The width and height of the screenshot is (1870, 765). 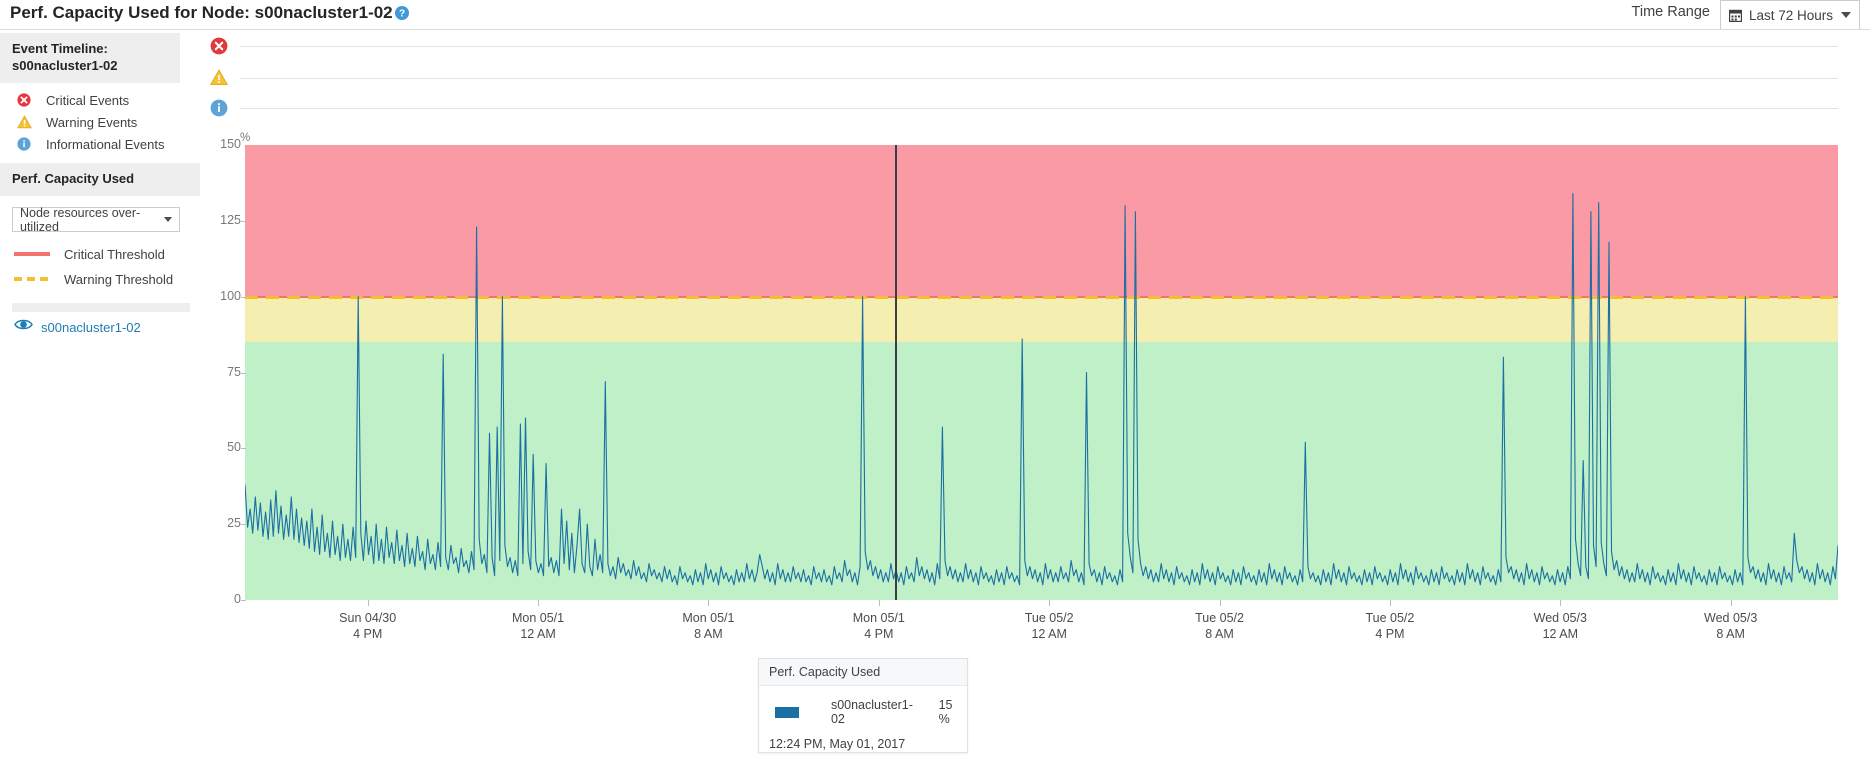 I want to click on event-timeline-title: Event Timeline:, so click(x=60, y=48).